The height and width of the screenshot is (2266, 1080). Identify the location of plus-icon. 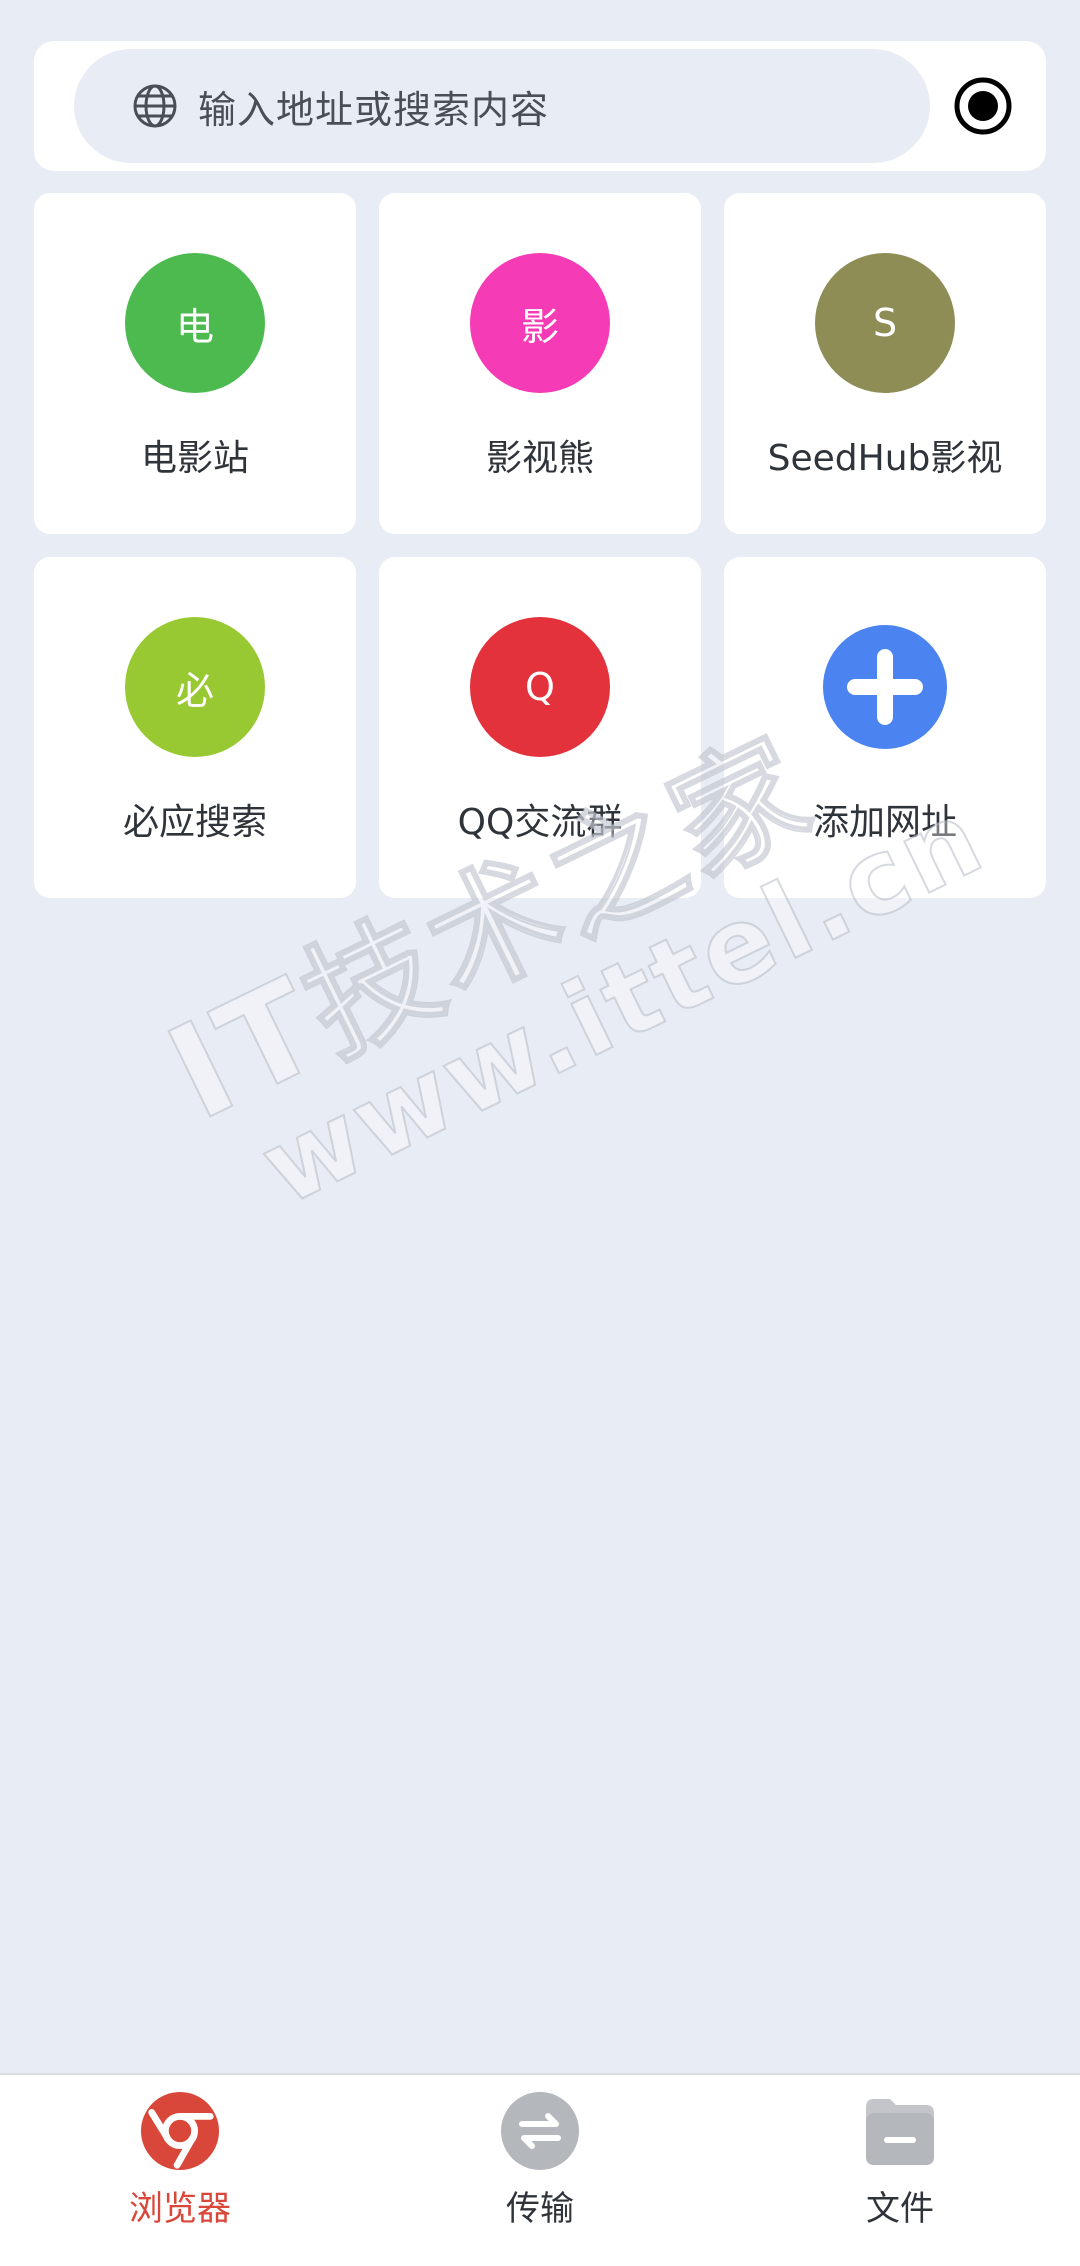
(885, 687).